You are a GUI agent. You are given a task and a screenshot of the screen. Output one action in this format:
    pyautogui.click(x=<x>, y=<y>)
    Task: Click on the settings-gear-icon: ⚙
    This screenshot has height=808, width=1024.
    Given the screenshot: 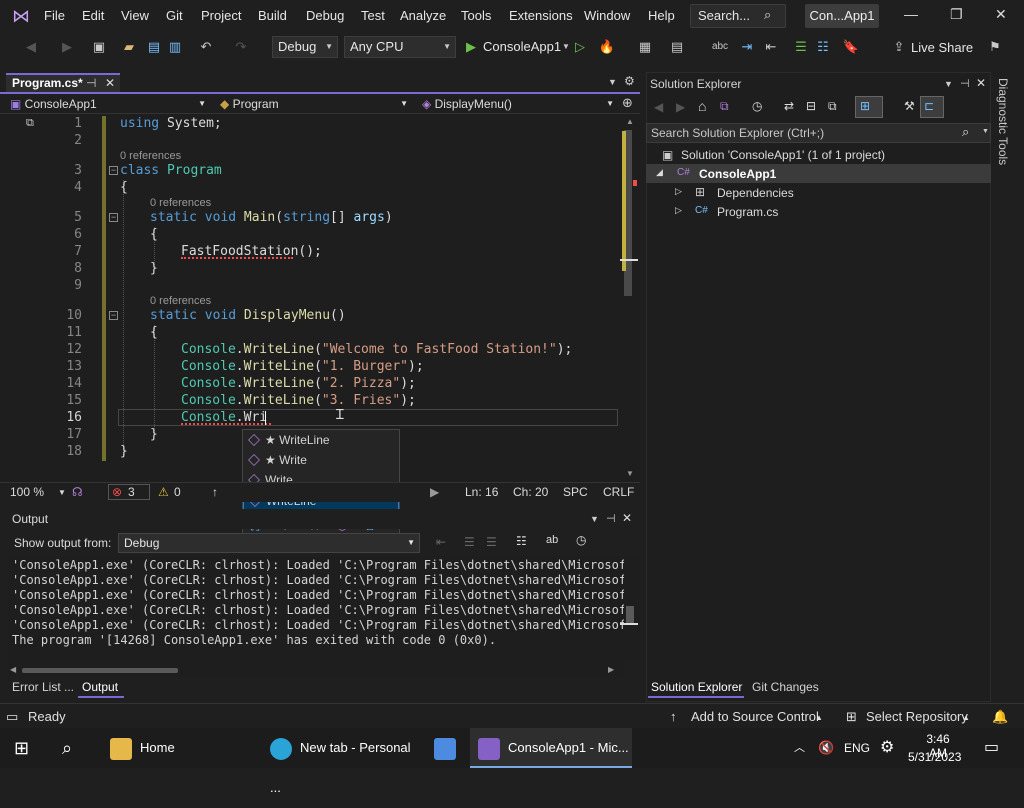 What is the action you would take?
    pyautogui.click(x=629, y=81)
    